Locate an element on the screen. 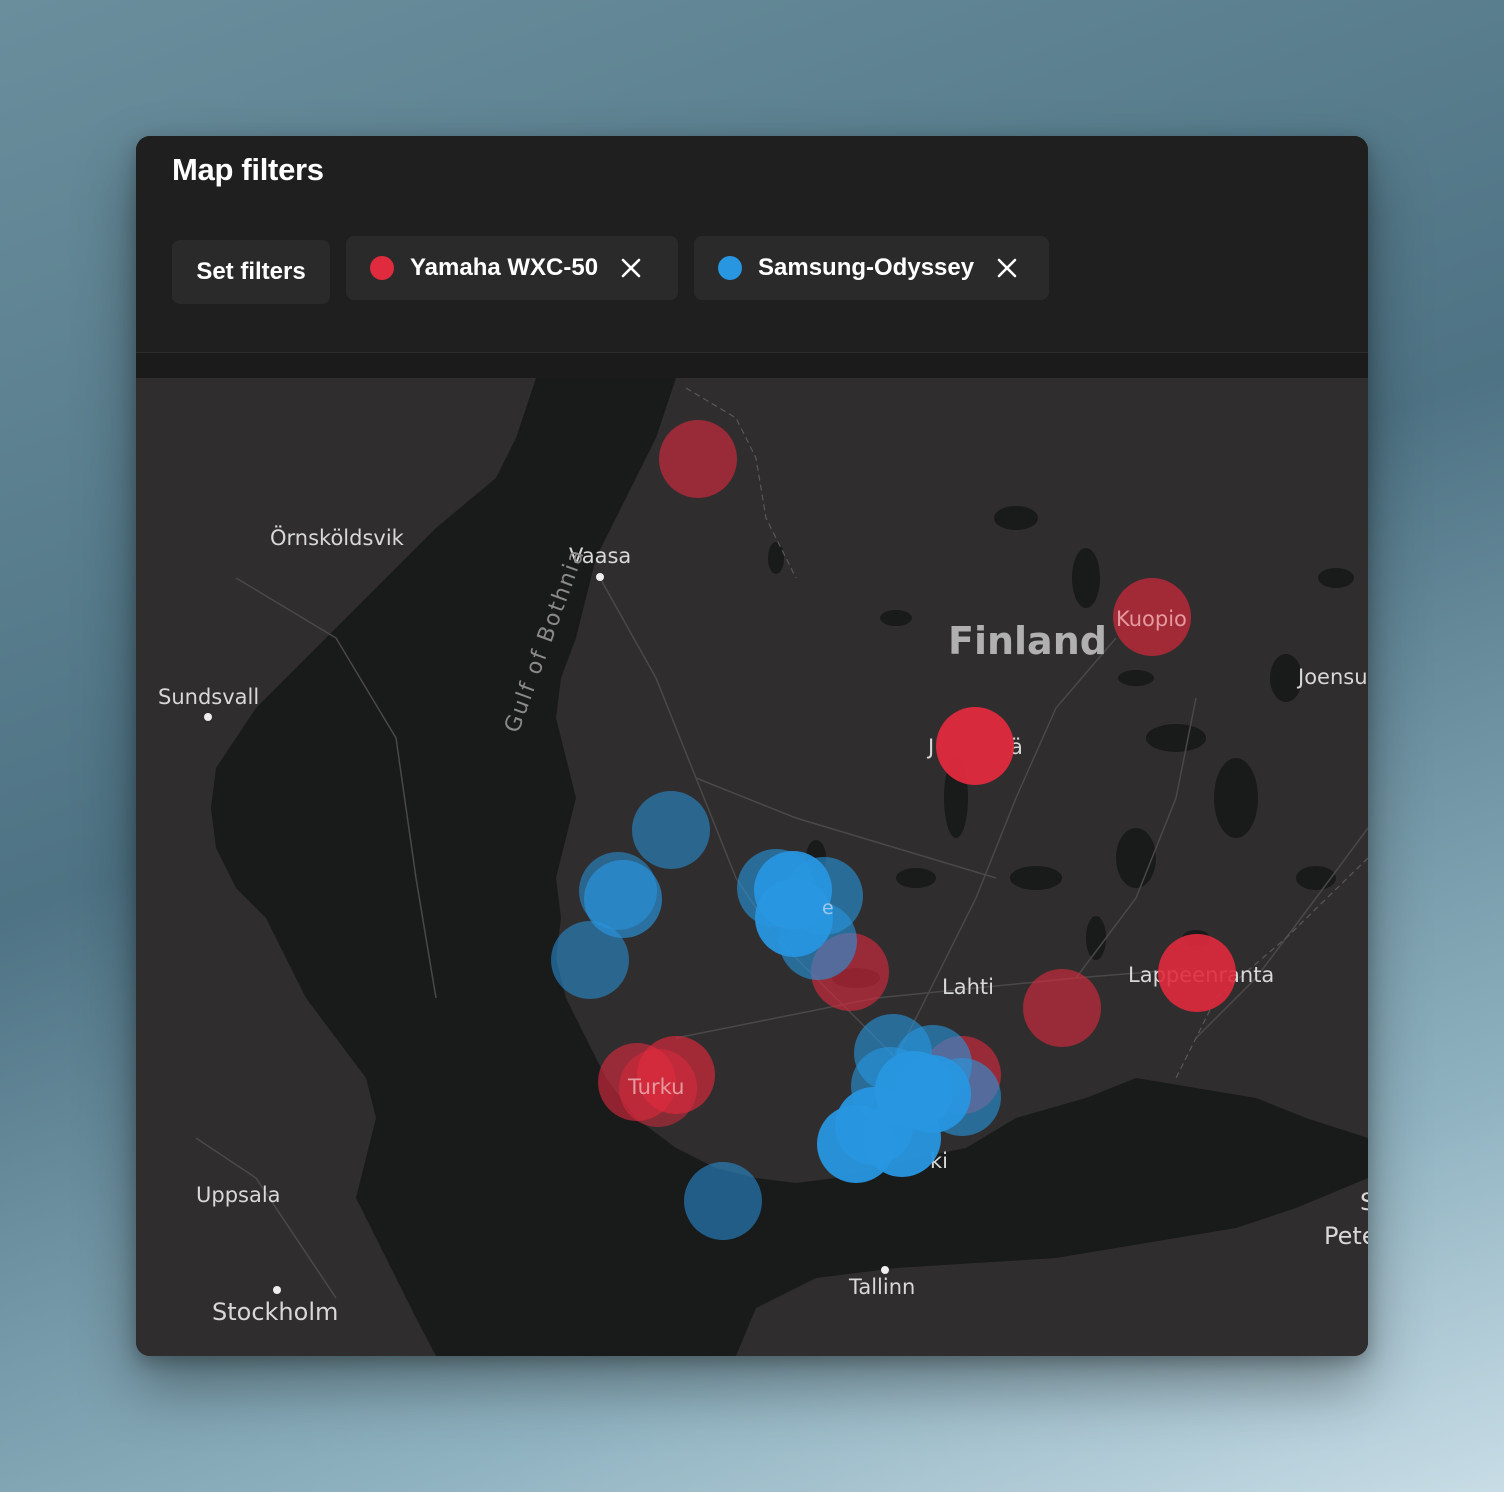  city-label-sundsvall: Sundsvall is located at coordinates (208, 697).